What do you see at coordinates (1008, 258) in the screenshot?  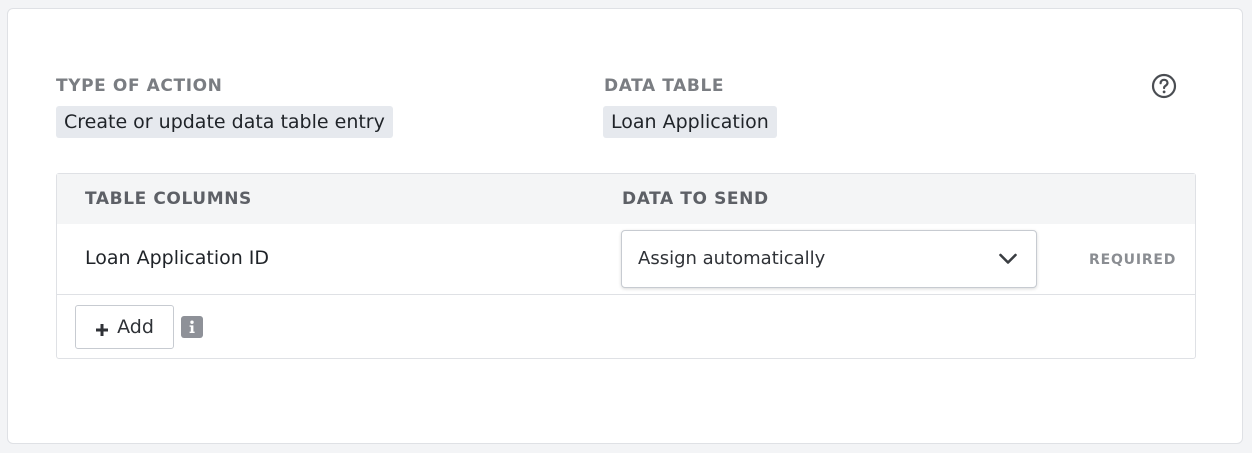 I see `chevron-down-icon` at bounding box center [1008, 258].